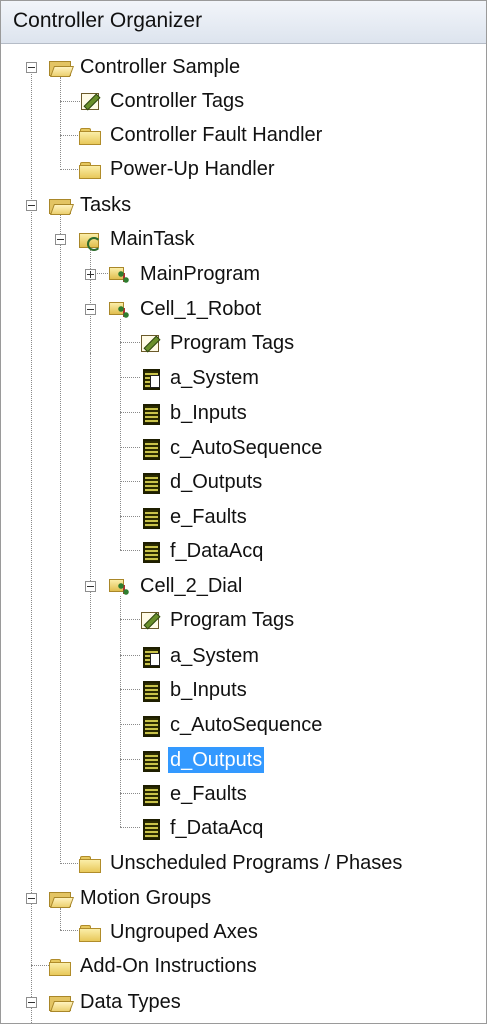  I want to click on collapse-maintask-toggle, so click(60, 239).